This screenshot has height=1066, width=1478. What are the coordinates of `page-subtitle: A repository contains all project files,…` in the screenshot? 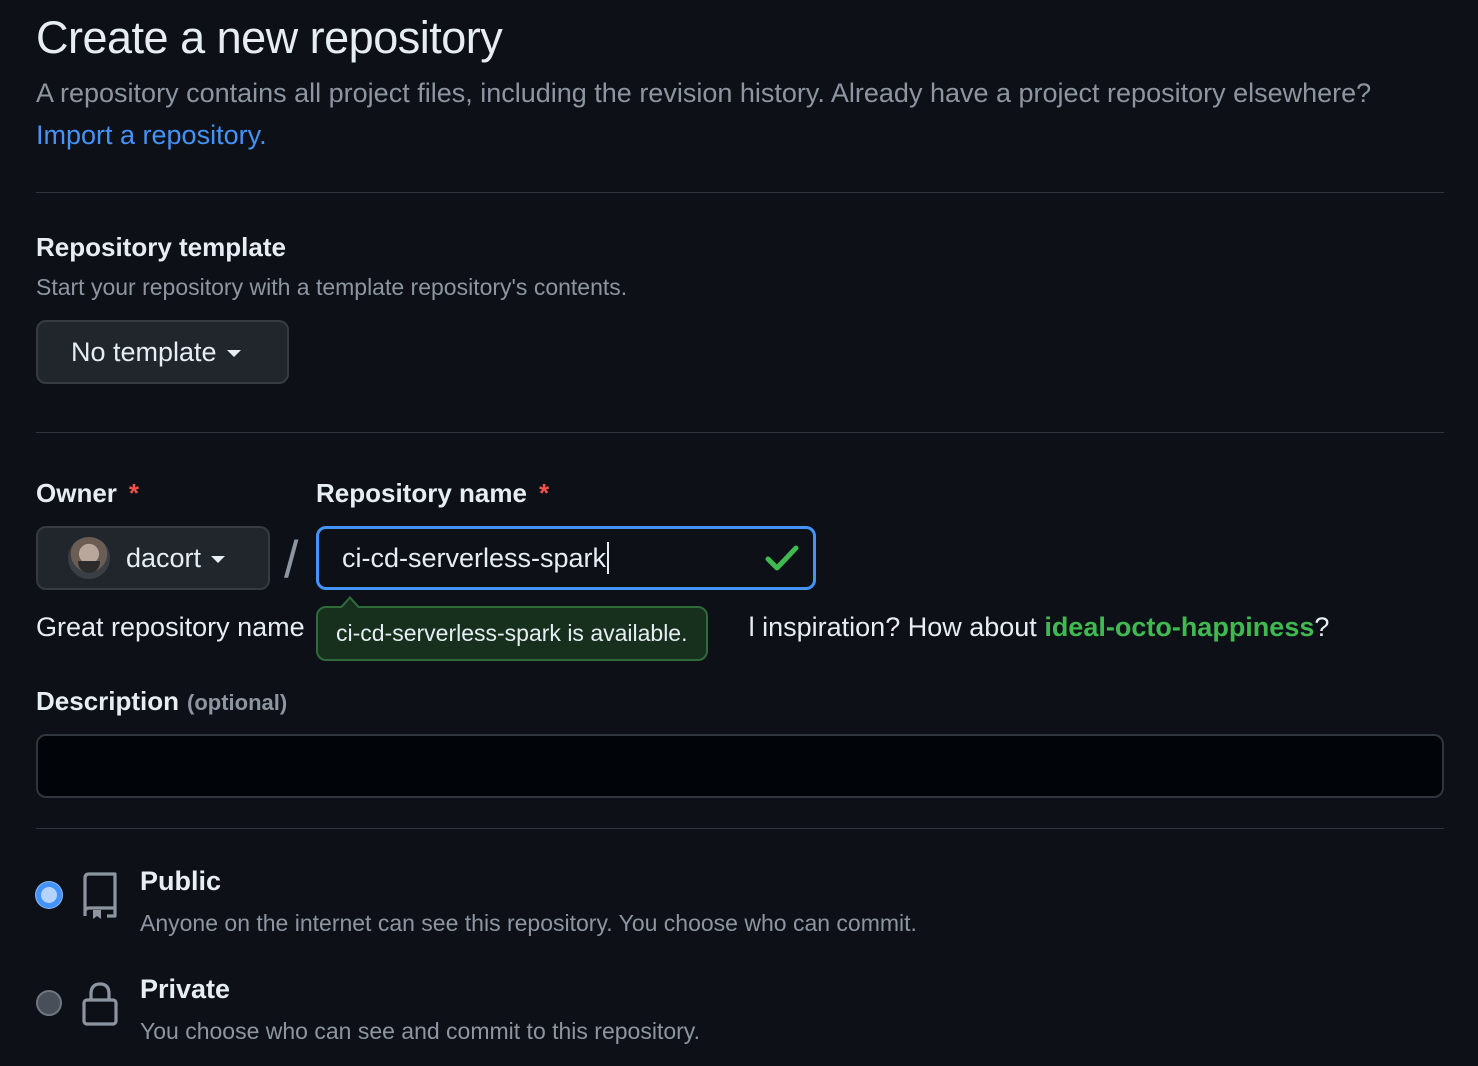 It's located at (706, 114).